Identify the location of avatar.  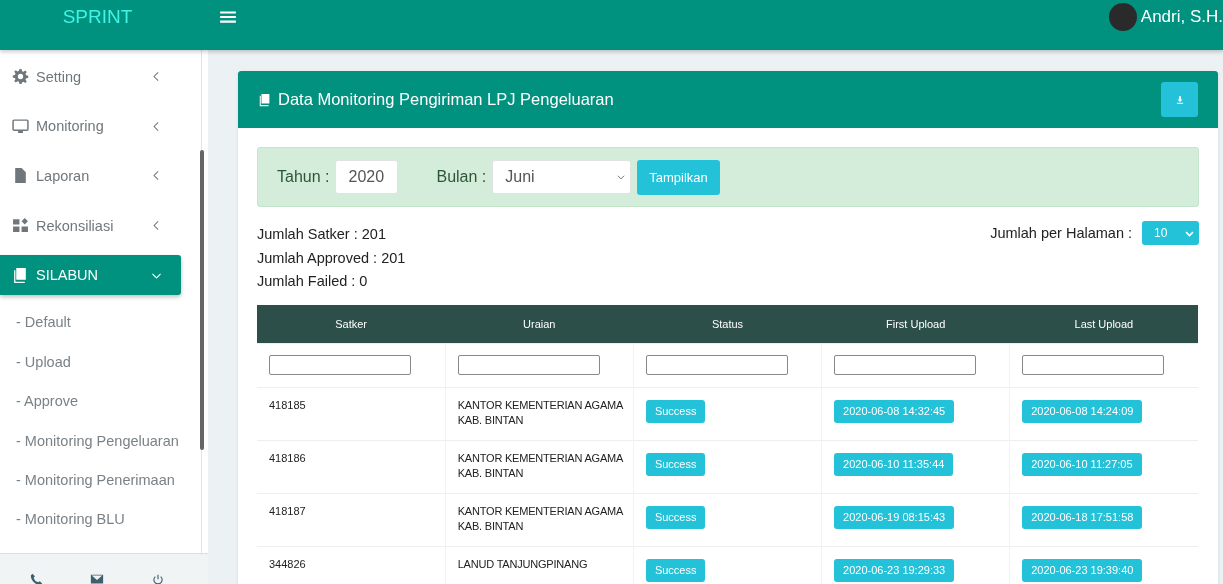
(1122, 17).